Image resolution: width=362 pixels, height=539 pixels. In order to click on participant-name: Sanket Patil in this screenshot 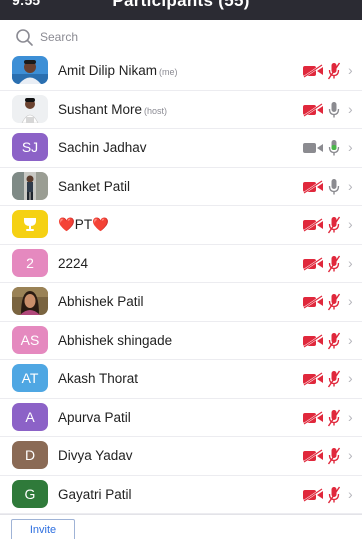, I will do `click(94, 186)`.